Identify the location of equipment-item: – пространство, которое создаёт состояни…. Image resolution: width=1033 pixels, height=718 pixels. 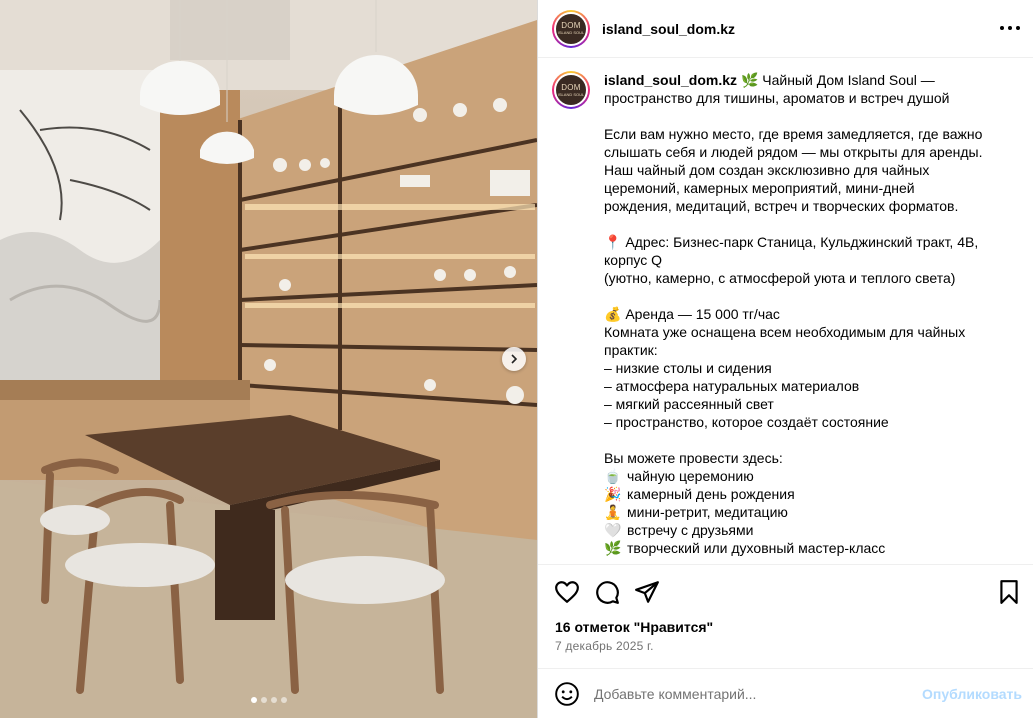
(746, 422).